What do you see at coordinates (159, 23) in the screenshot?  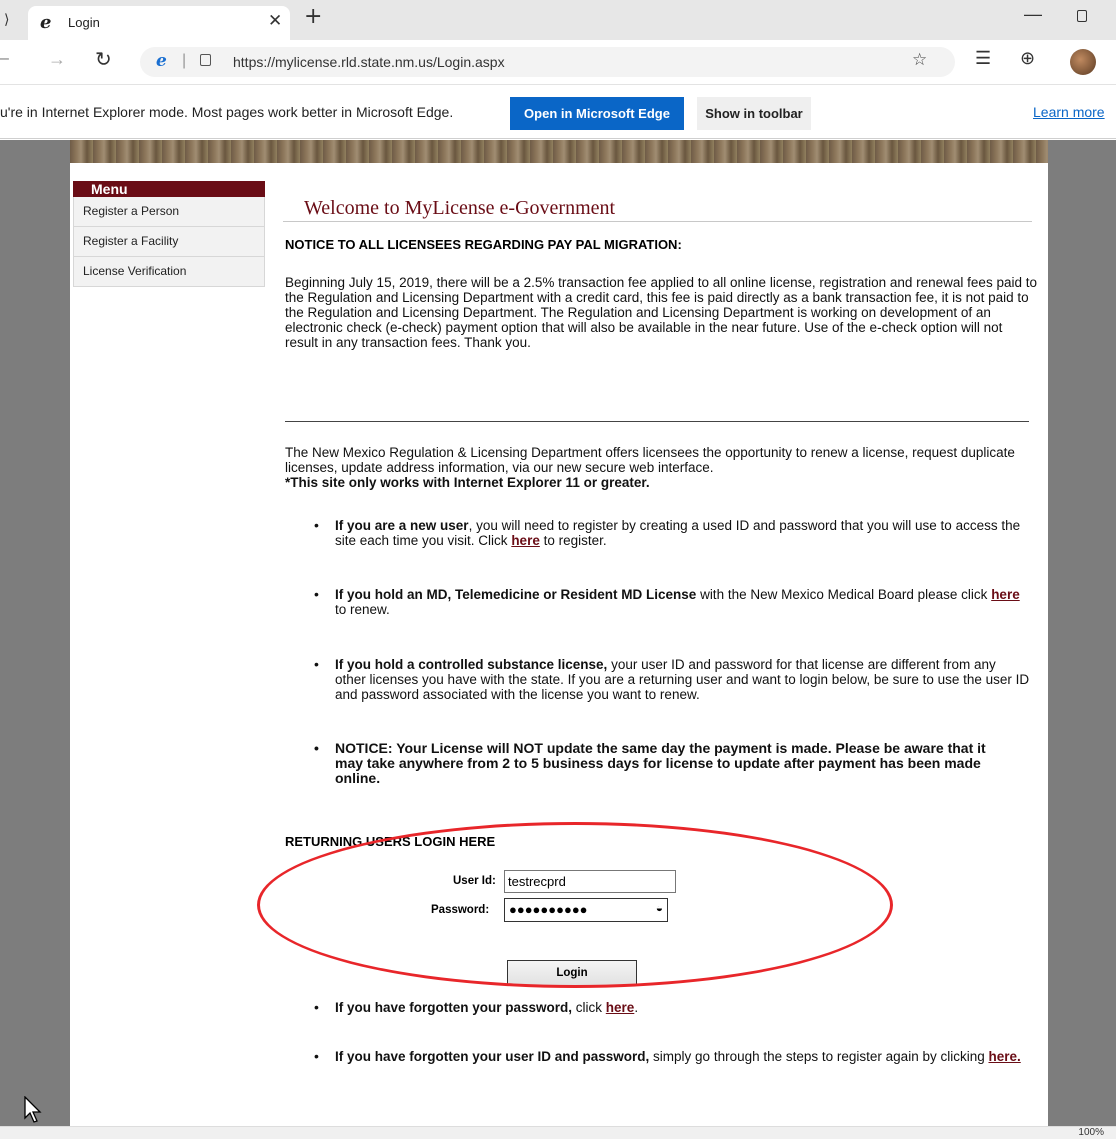 I see `tab-login: e Login ✕` at bounding box center [159, 23].